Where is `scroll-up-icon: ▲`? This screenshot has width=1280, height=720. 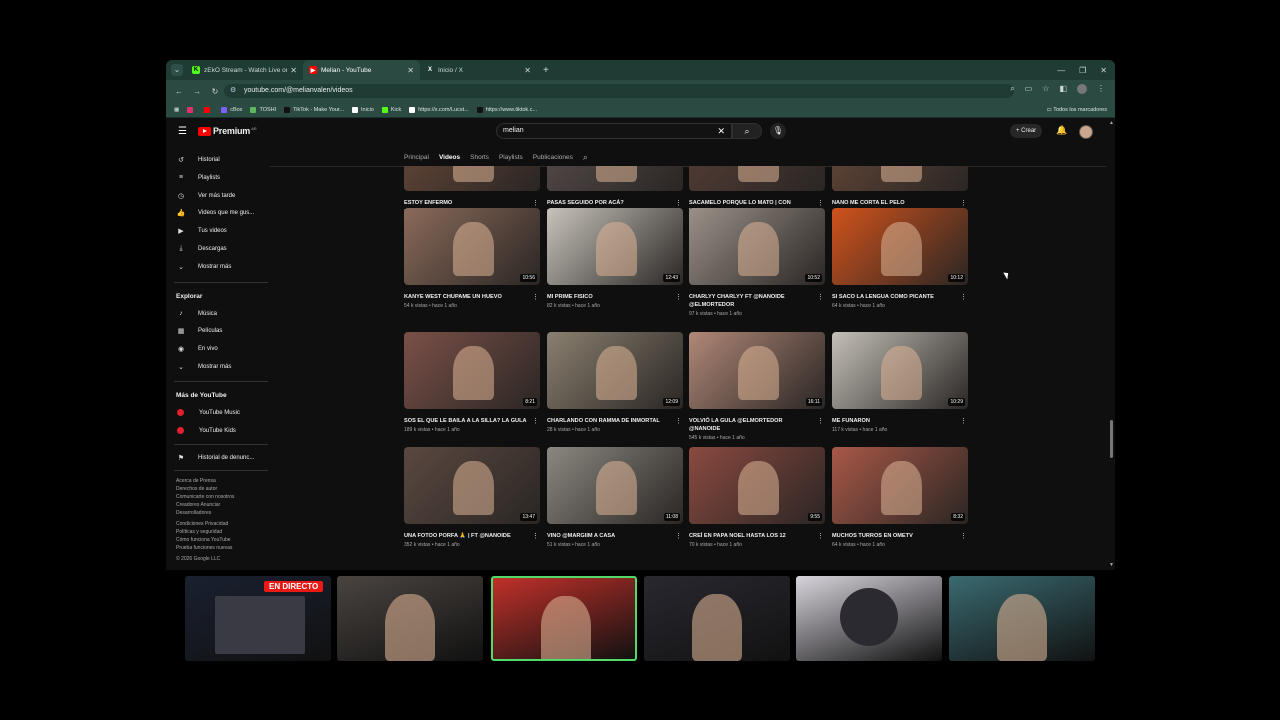 scroll-up-icon: ▲ is located at coordinates (1111, 123).